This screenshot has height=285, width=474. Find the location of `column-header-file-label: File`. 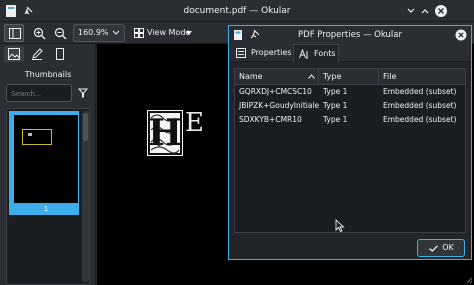

column-header-file-label: File is located at coordinates (390, 76).